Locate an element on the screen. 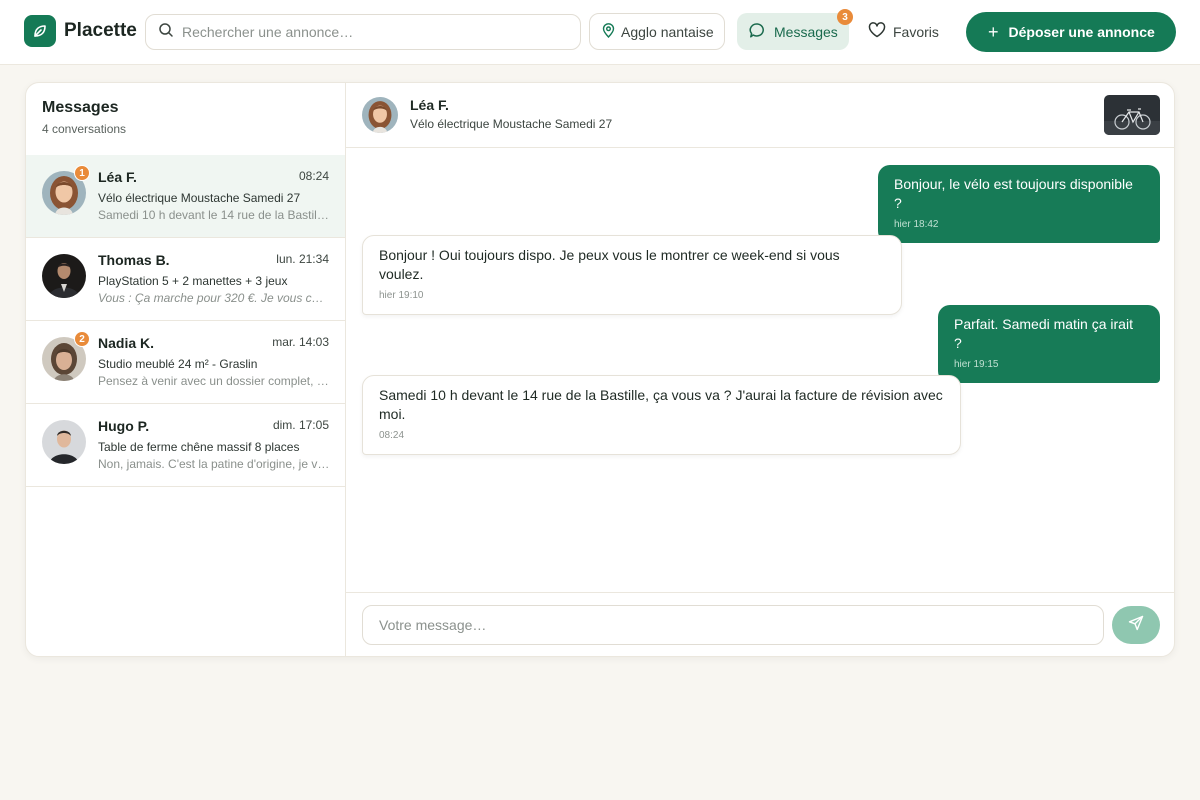 The width and height of the screenshot is (1200, 800). conversation-count: 4 conversations is located at coordinates (84, 129).